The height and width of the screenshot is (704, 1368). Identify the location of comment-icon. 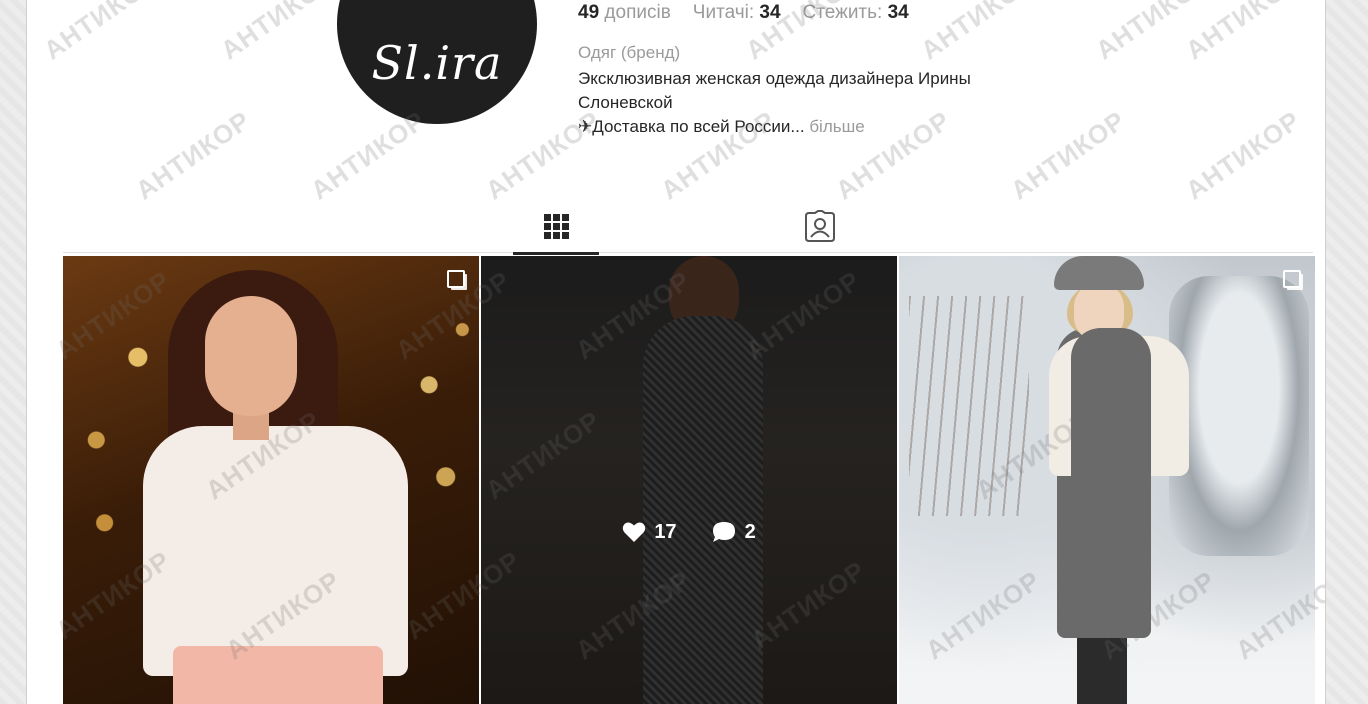
(723, 532).